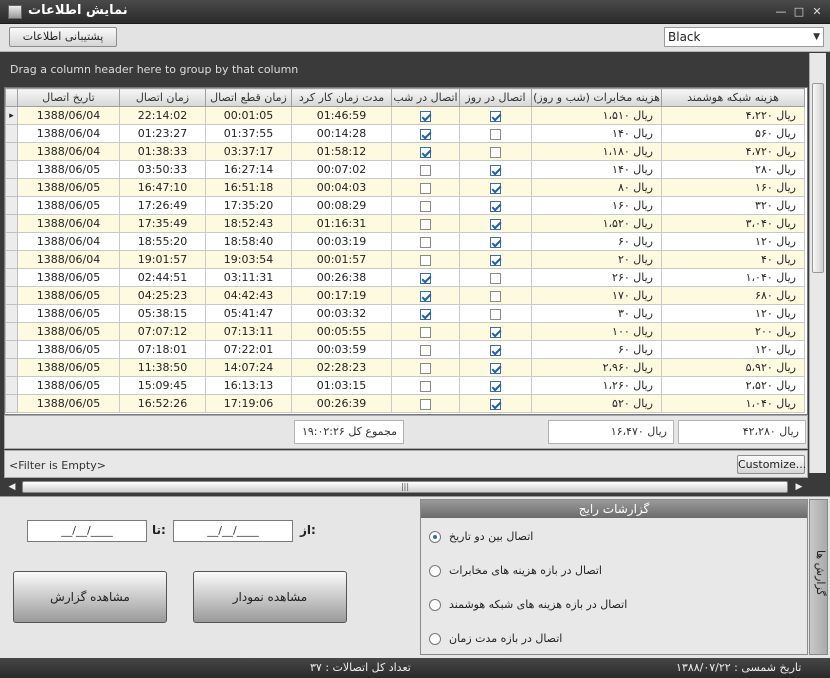 The image size is (830, 678). Describe the element at coordinates (162, 97) in the screenshot. I see `column-header-start-time: زمان اتصال` at that location.